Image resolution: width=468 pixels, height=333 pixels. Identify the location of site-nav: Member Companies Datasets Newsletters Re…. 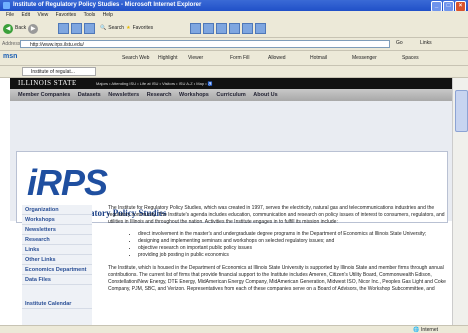
(231, 95).